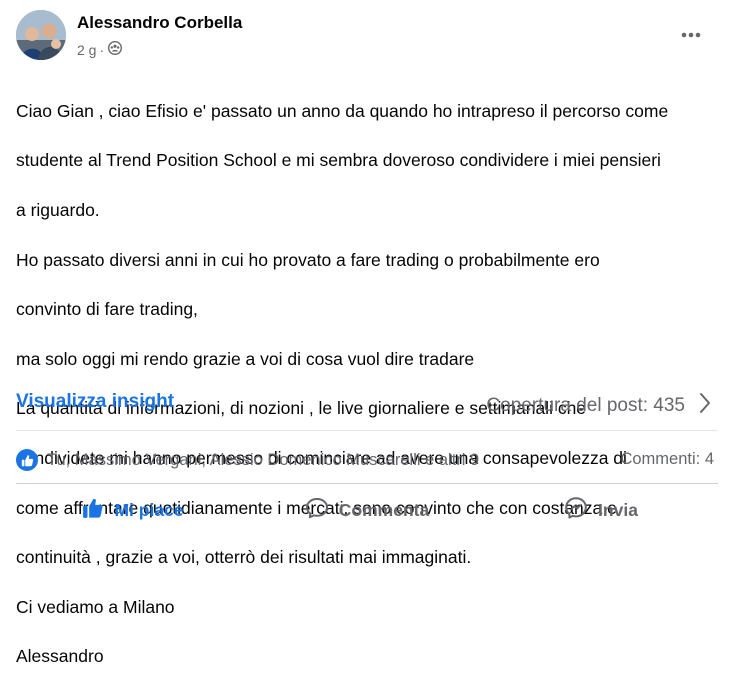  I want to click on post-body-line: convinto di fare trading,, so click(107, 309).